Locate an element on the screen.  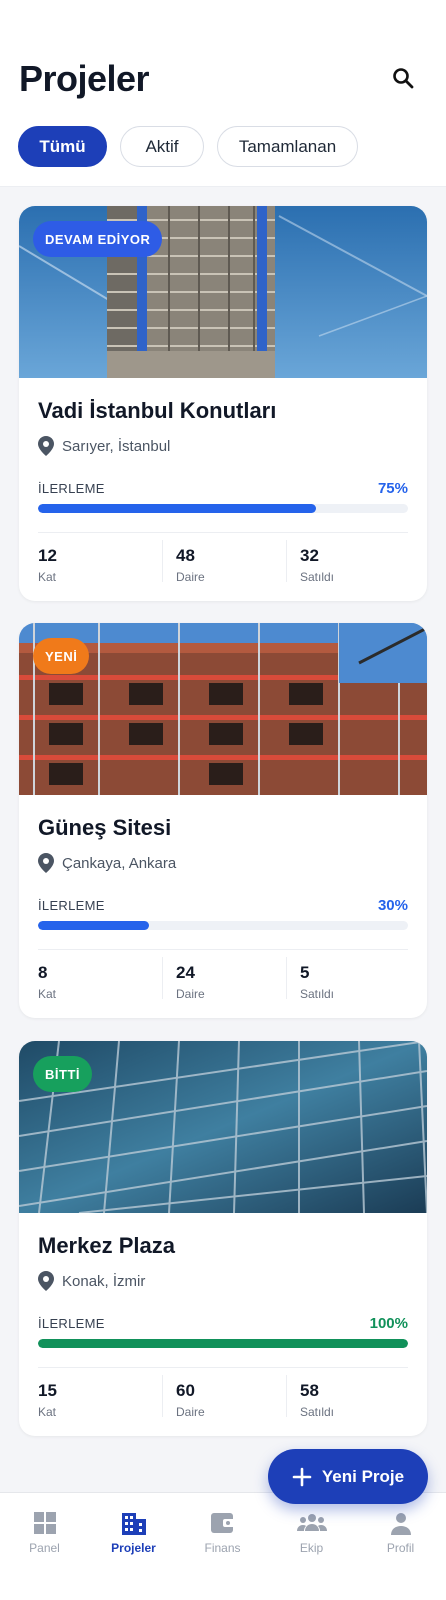
team-icon is located at coordinates (311, 1522).